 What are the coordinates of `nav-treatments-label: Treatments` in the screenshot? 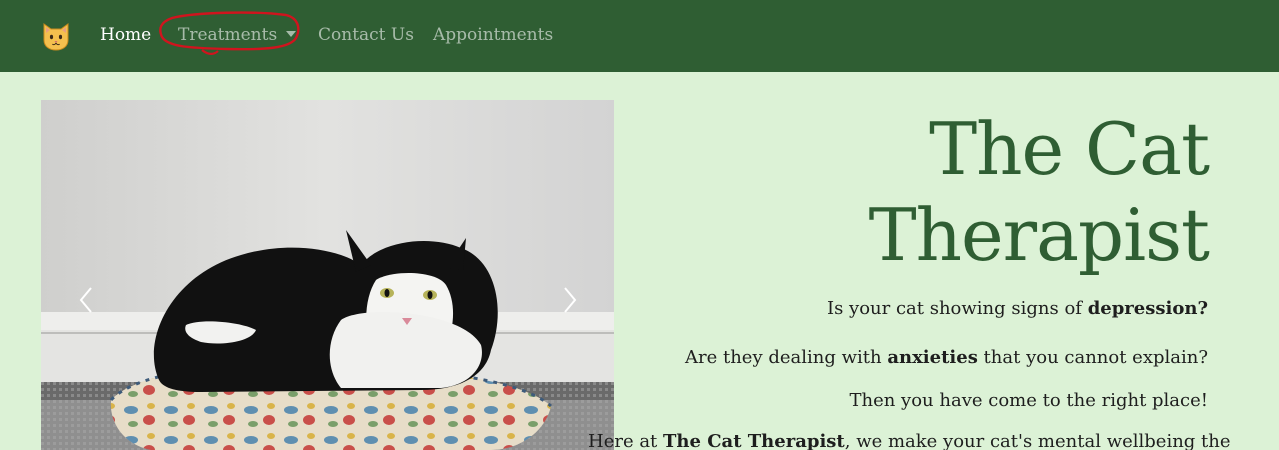 It's located at (228, 35).